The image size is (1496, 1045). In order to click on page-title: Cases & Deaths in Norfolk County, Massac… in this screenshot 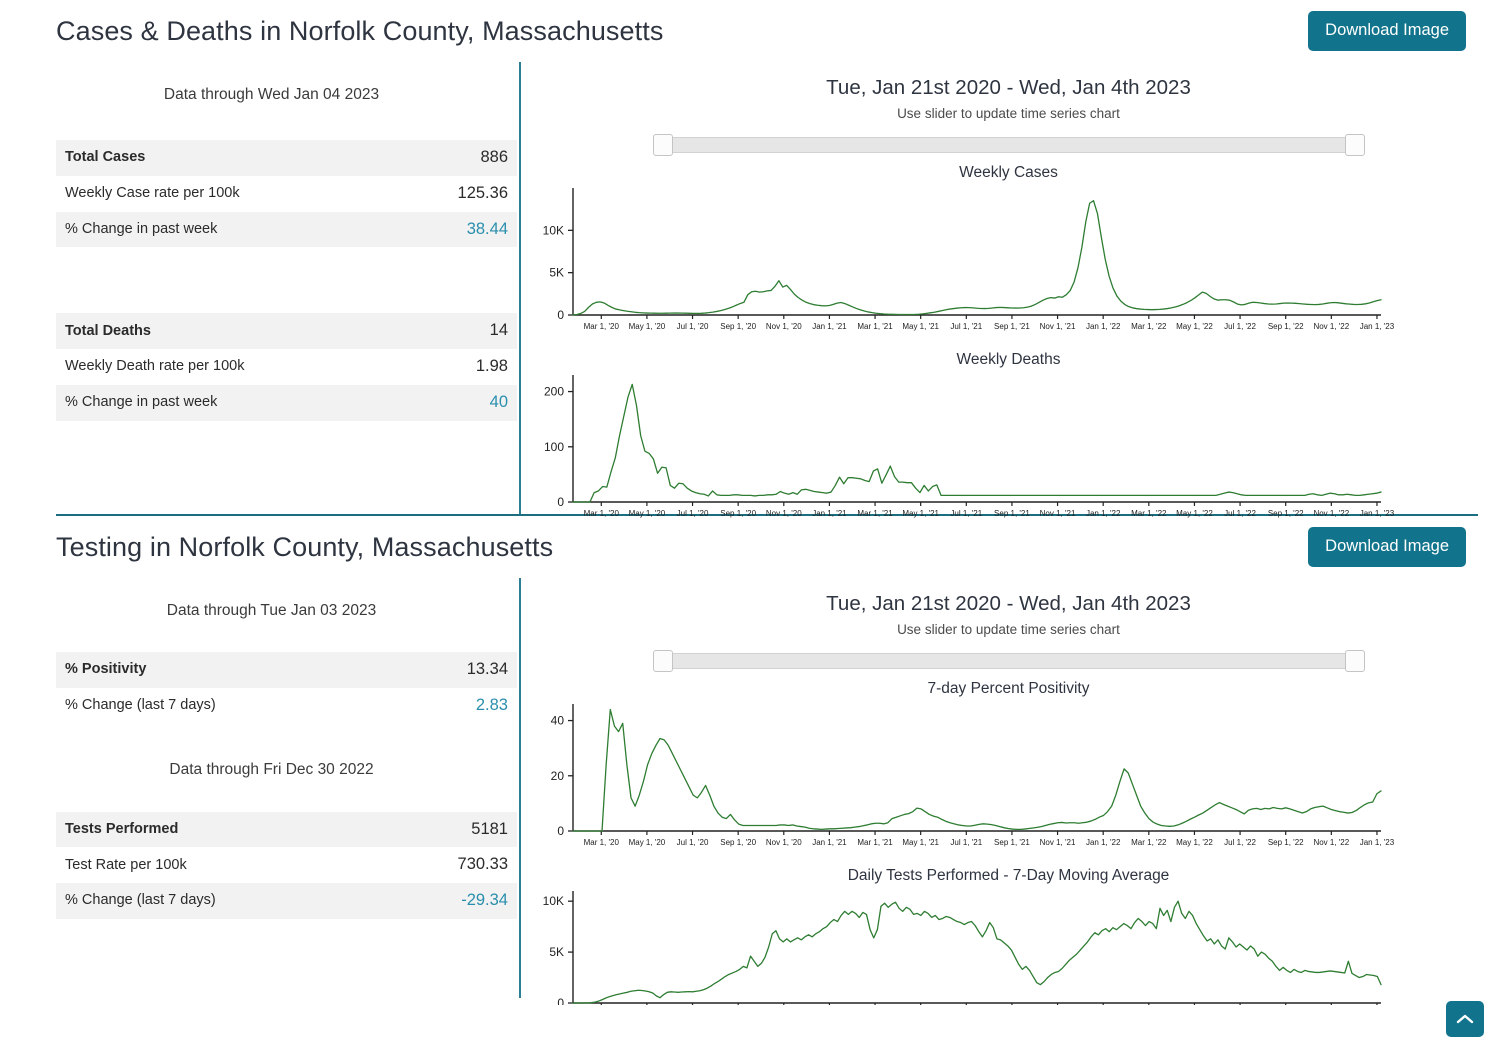, I will do `click(360, 30)`.